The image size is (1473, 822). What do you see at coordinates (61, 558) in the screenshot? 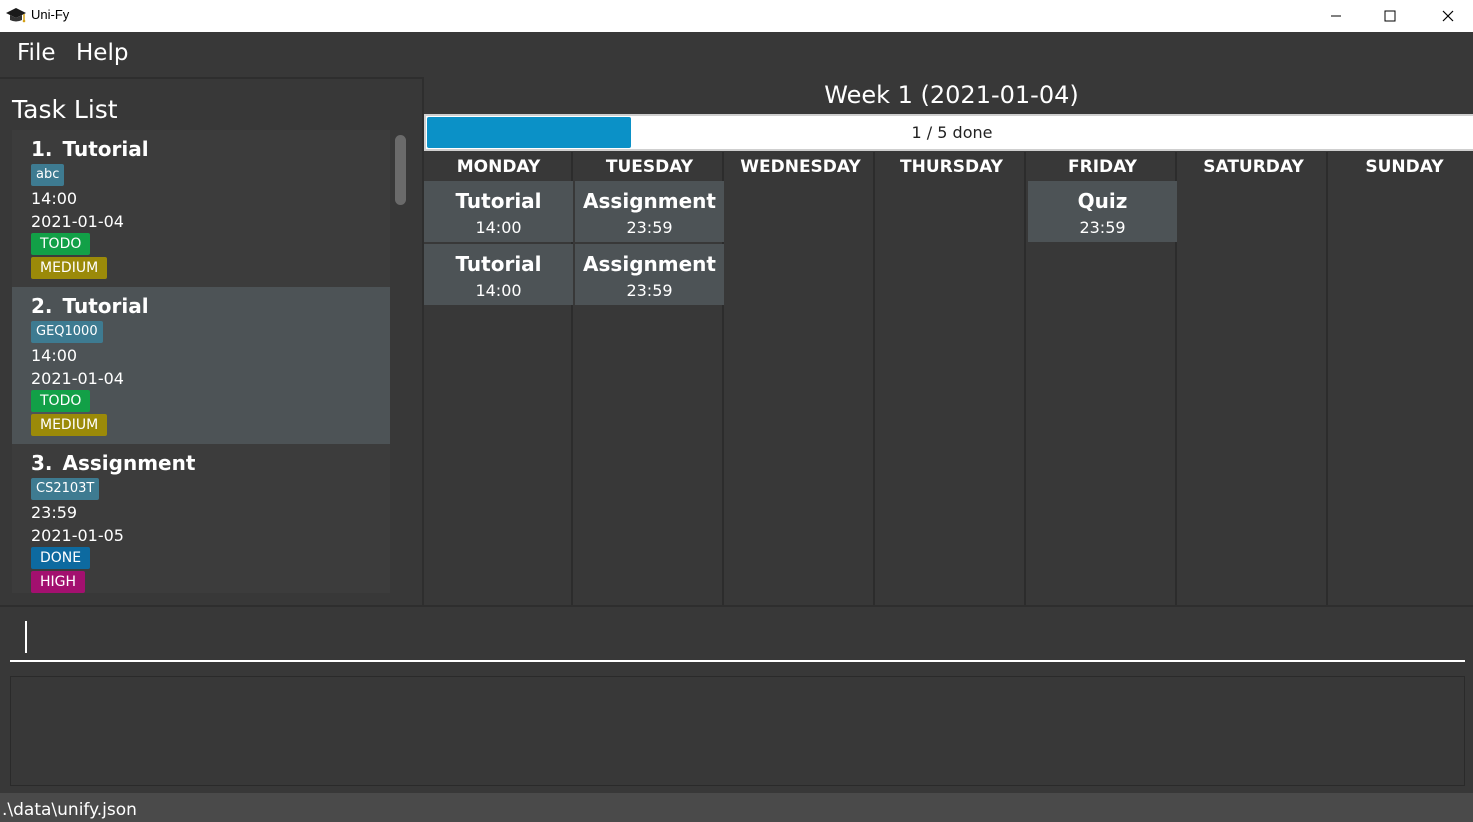
I see `status-badge: DONE` at bounding box center [61, 558].